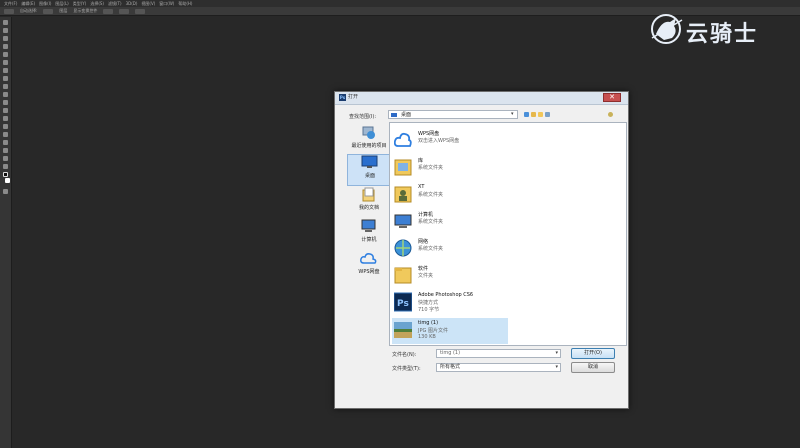  Describe the element at coordinates (450, 194) in the screenshot. I see `list-item: XT 系统文件夹` at that location.